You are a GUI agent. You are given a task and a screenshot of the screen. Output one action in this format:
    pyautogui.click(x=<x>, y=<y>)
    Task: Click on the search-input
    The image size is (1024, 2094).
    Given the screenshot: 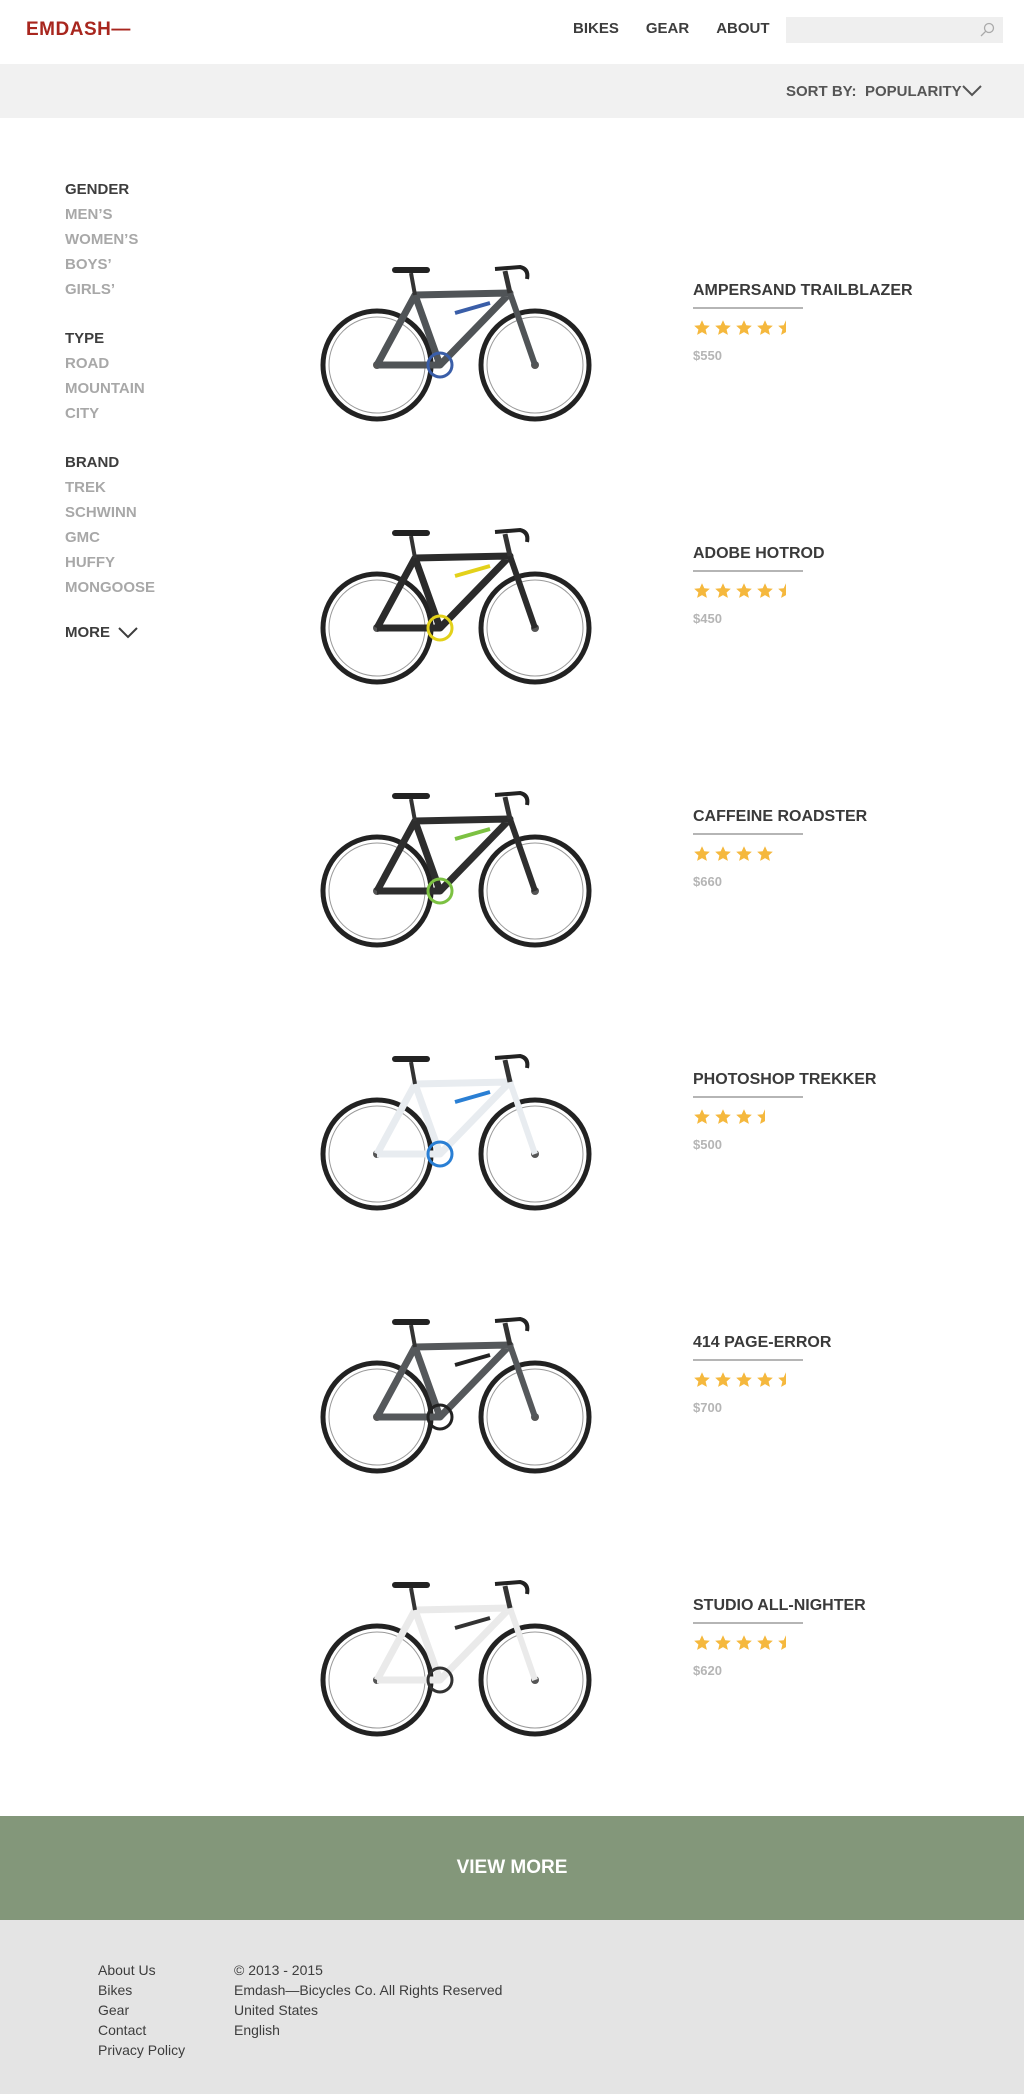 What is the action you would take?
    pyautogui.click(x=894, y=30)
    